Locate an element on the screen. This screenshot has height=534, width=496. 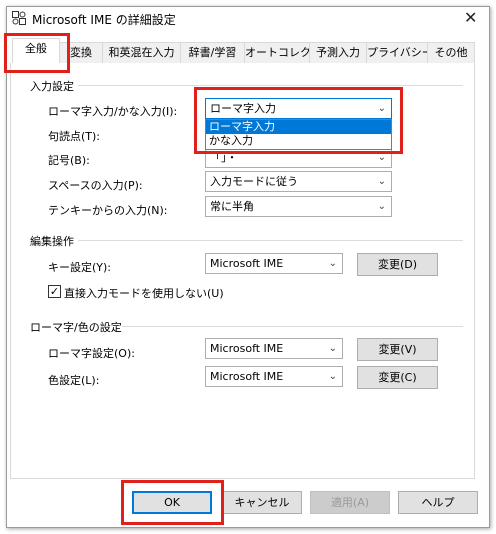
key-setting-label: キー設定(Y): is located at coordinates (80, 267).